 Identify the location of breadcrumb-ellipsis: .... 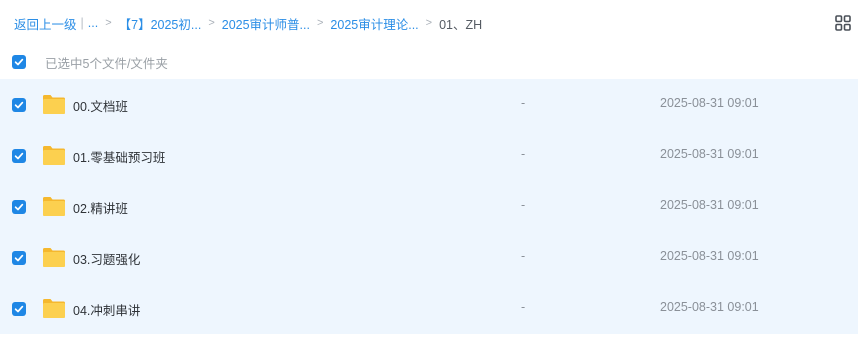
(93, 23).